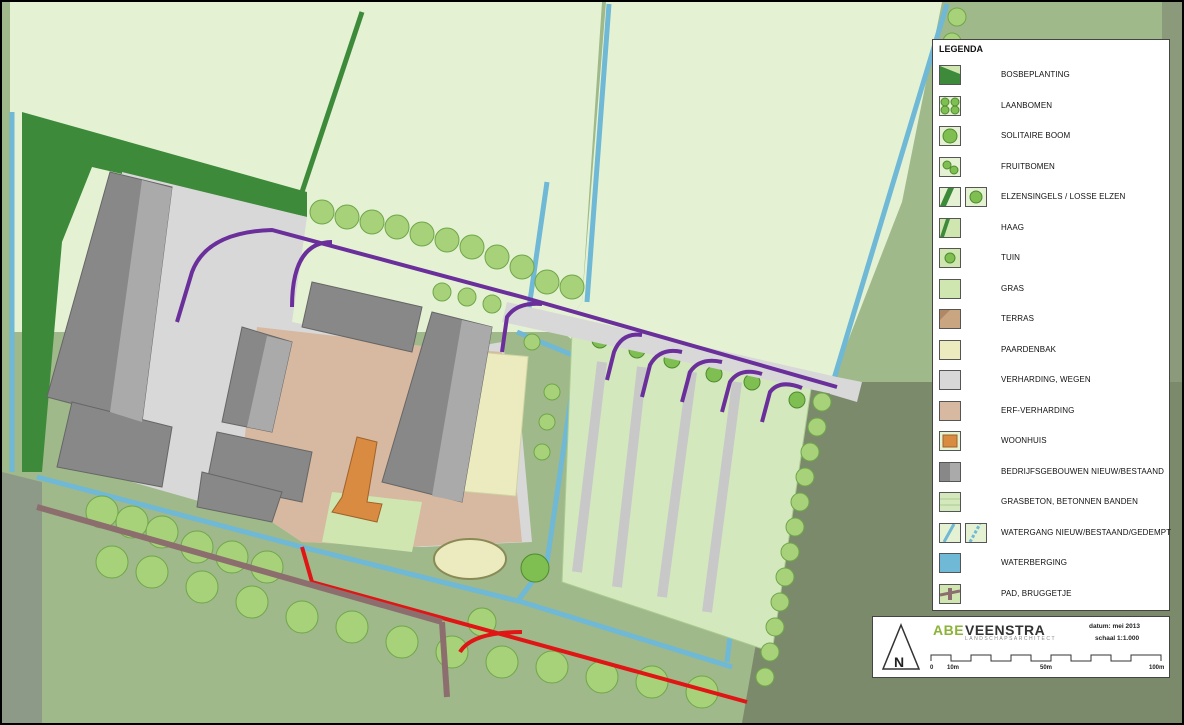 This screenshot has height=725, width=1184. Describe the element at coordinates (1053, 289) in the screenshot. I see `legend-item: GRAS` at that location.